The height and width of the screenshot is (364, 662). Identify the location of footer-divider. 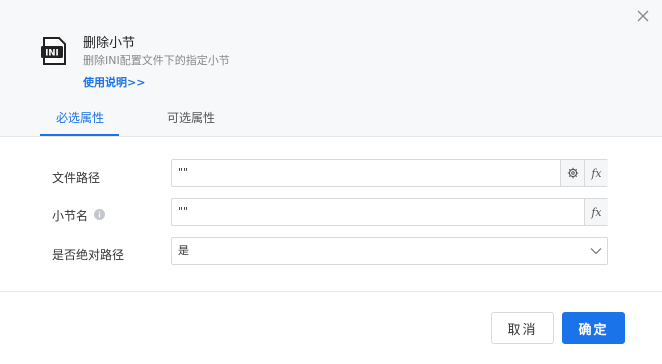
(331, 291).